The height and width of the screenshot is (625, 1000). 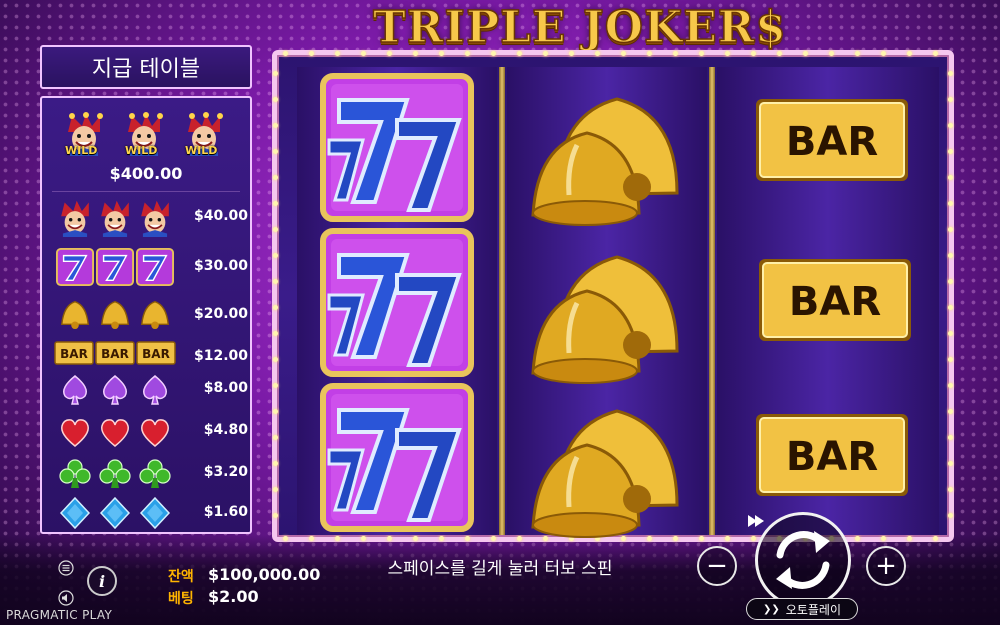 I want to click on turbo-icon, so click(x=756, y=521).